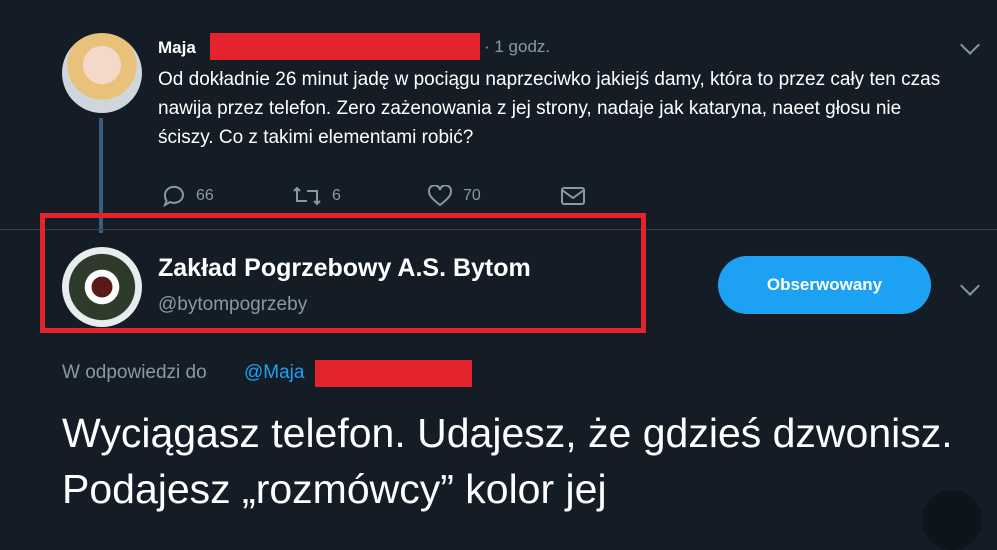 The image size is (997, 550). What do you see at coordinates (454, 196) in the screenshot?
I see `like-button: 70` at bounding box center [454, 196].